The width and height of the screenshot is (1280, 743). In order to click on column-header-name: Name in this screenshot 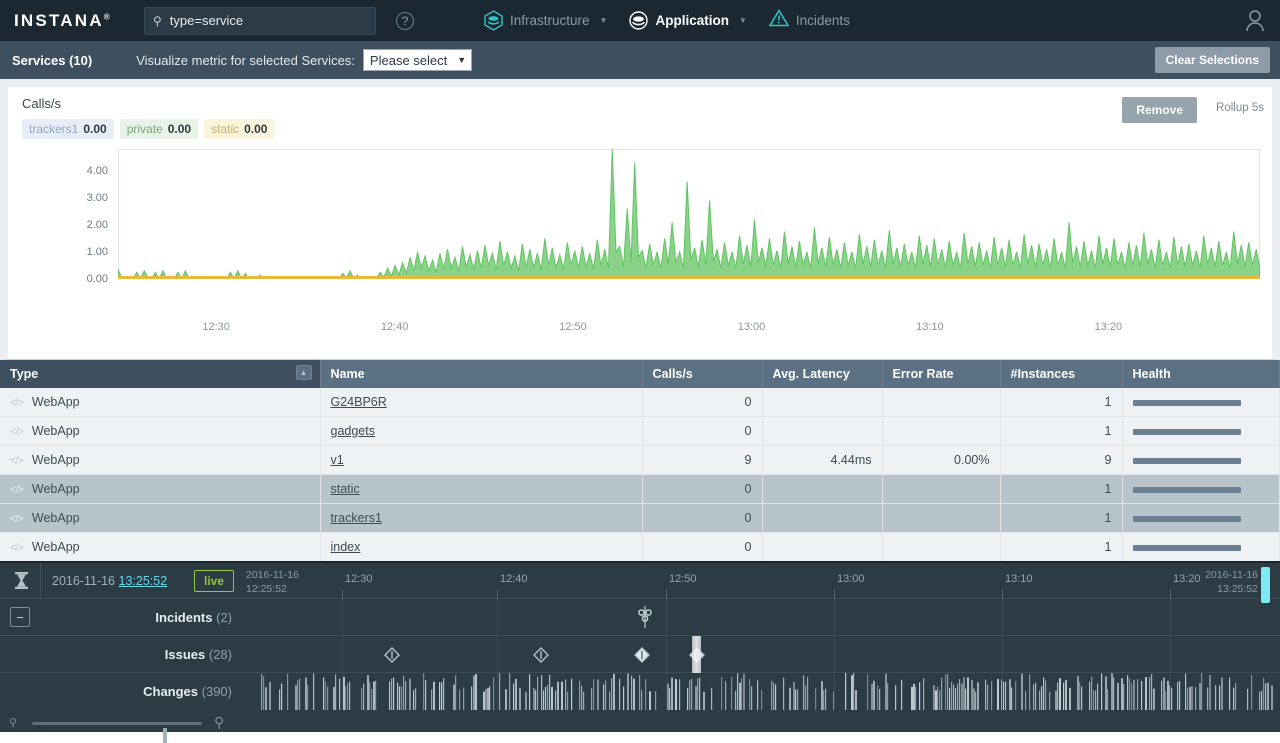, I will do `click(481, 374)`.